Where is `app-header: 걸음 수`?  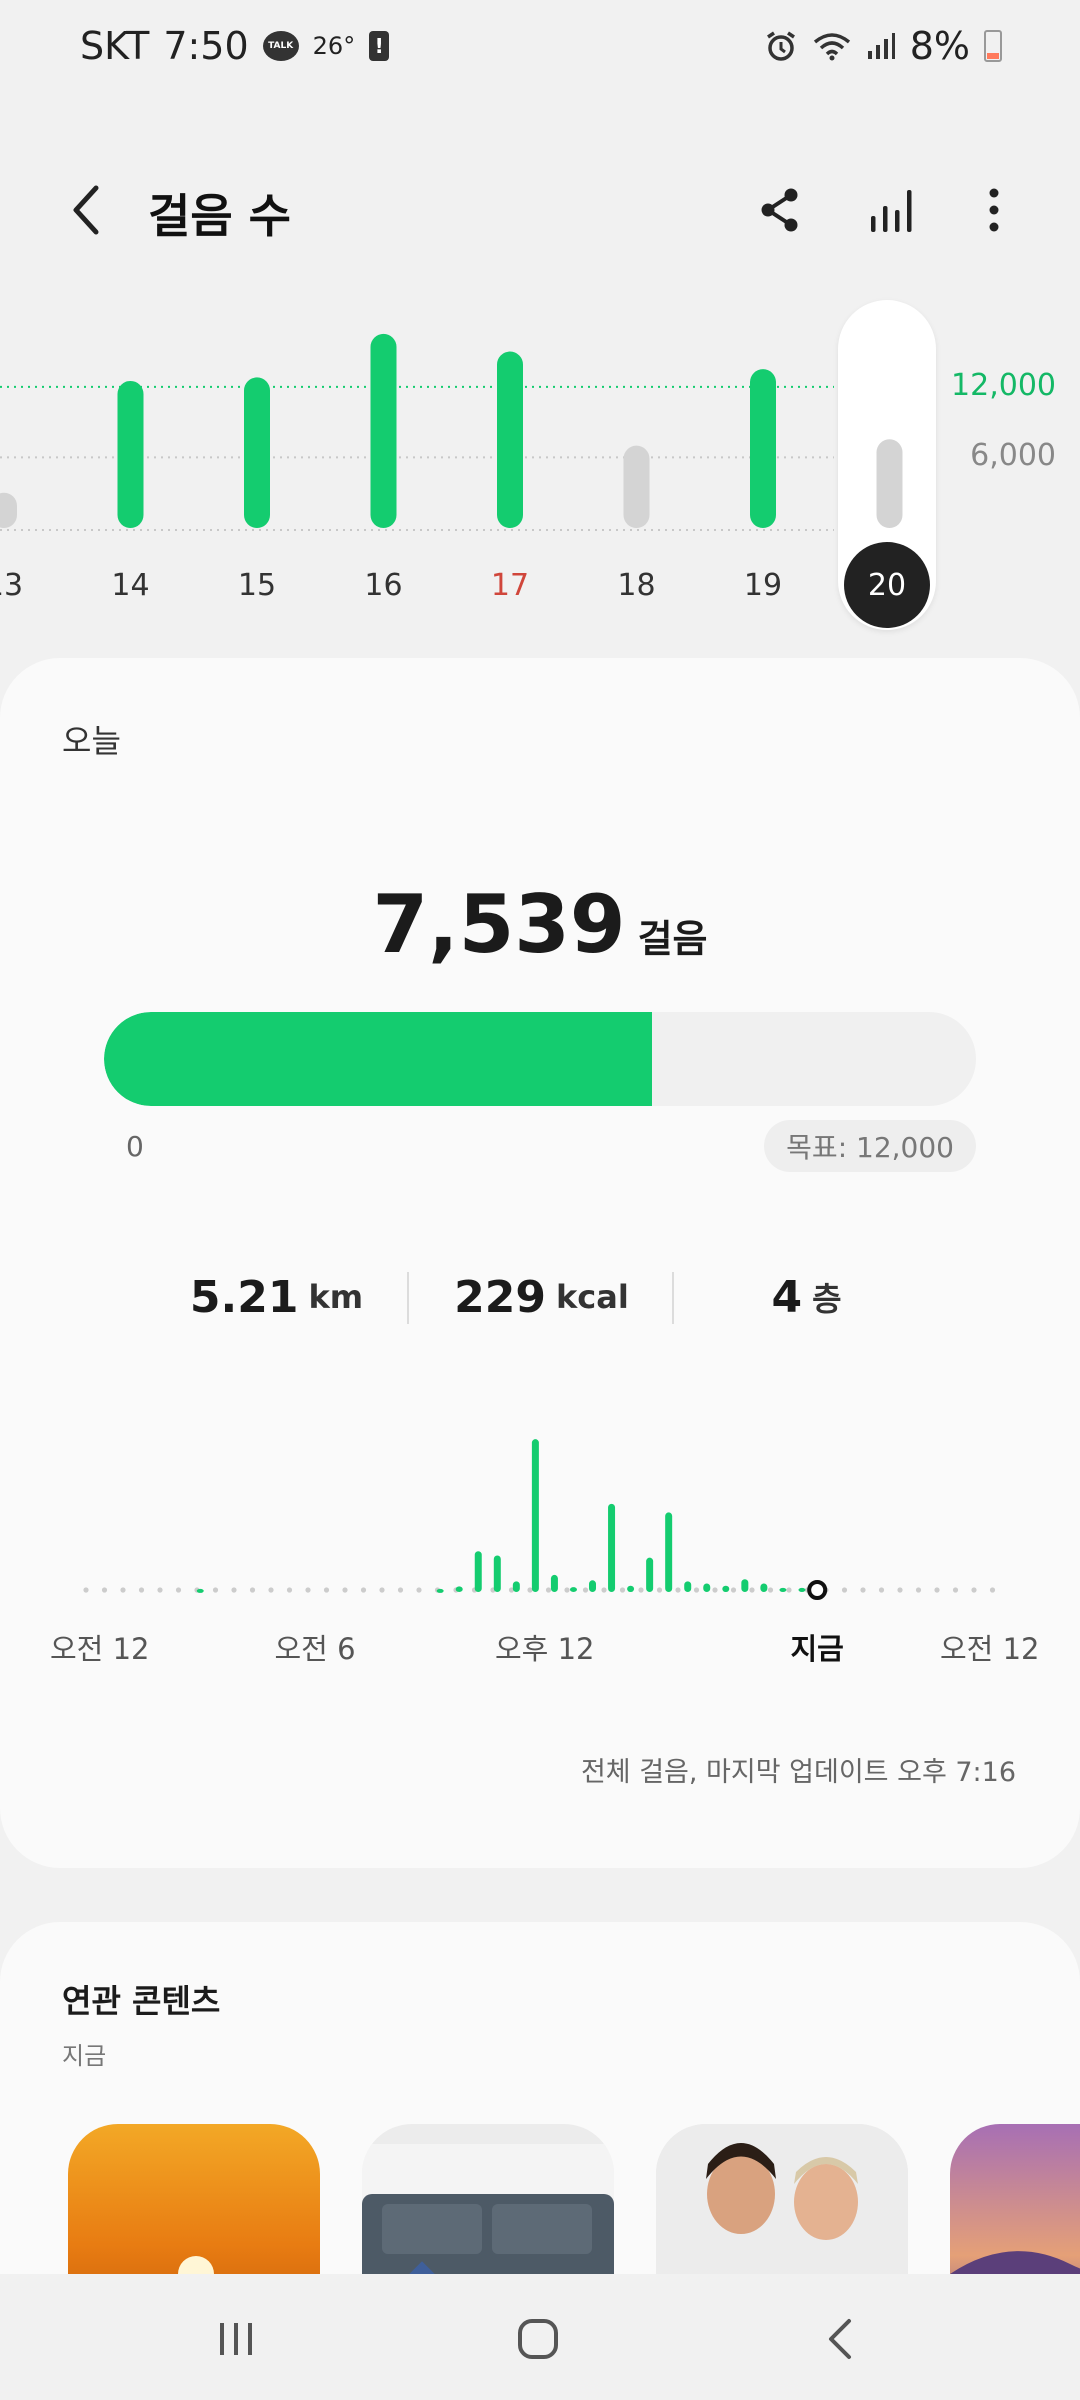 app-header: 걸음 수 is located at coordinates (540, 210).